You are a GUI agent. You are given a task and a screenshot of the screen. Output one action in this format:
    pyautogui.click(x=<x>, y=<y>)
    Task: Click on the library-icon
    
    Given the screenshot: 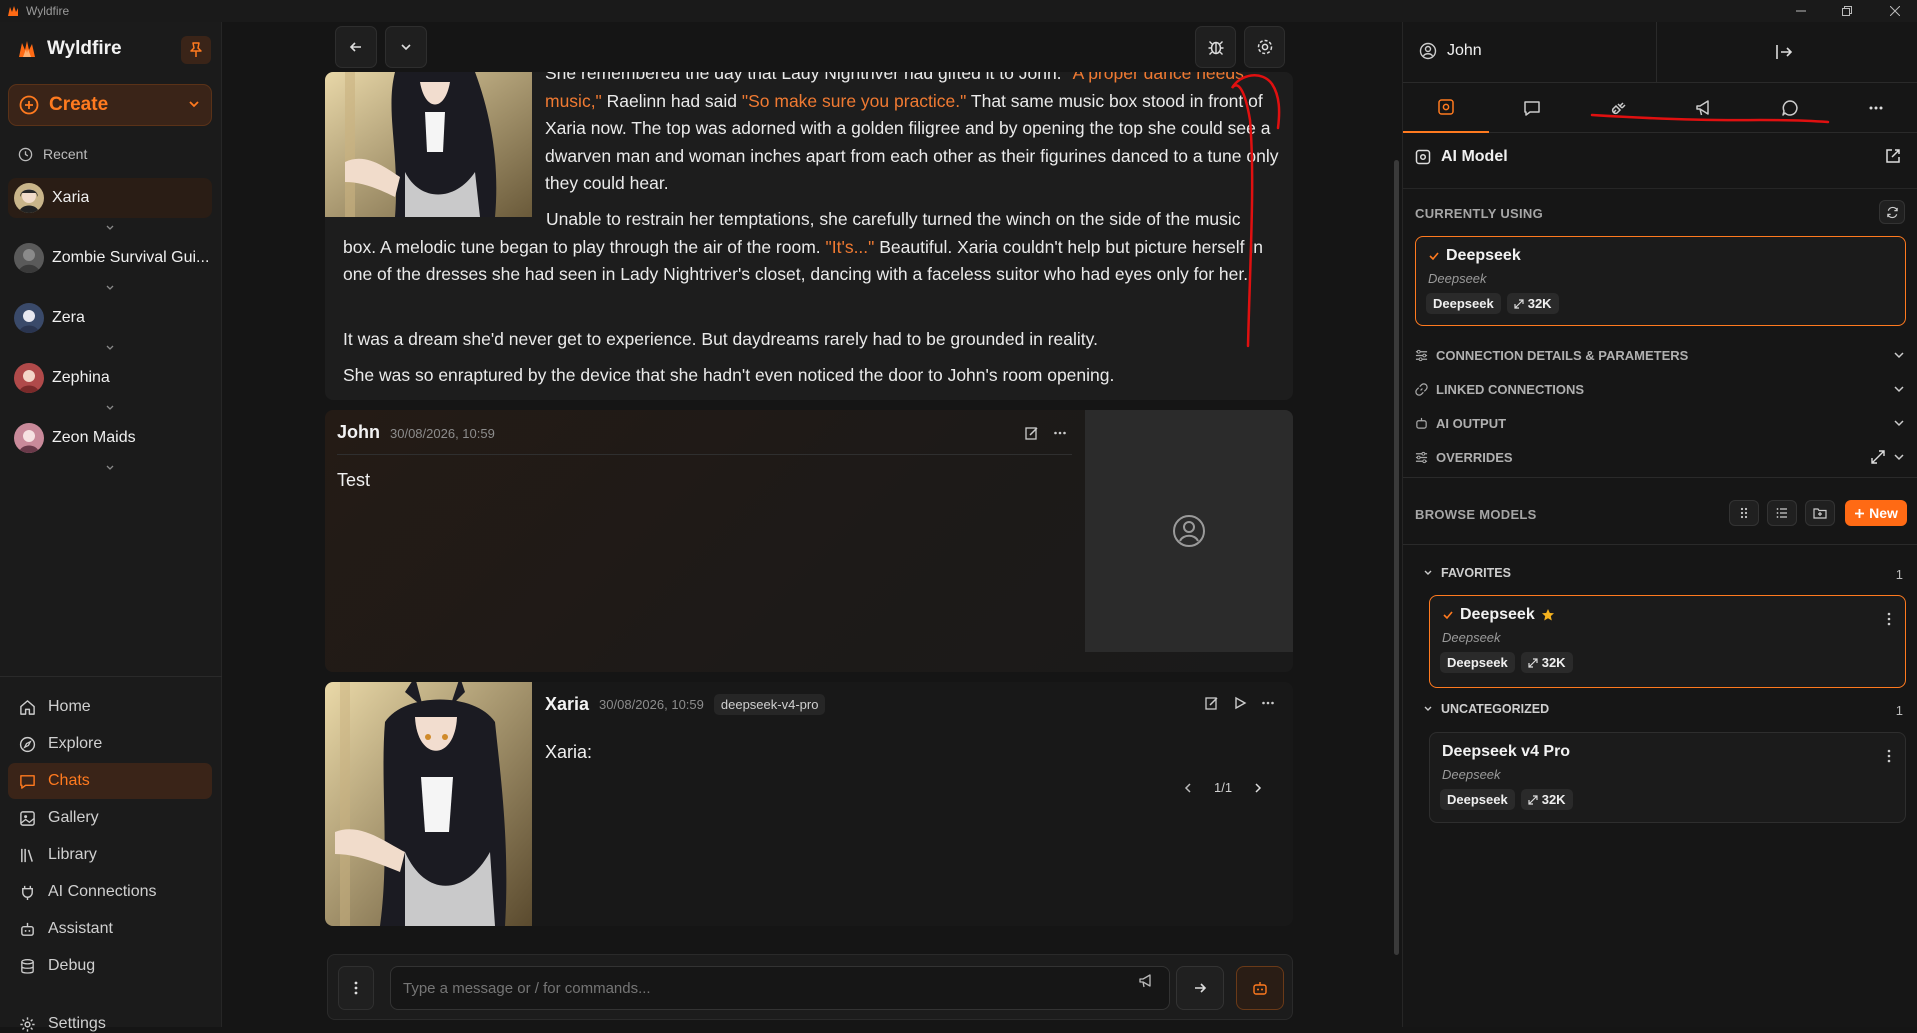 What is the action you would take?
    pyautogui.click(x=27, y=855)
    